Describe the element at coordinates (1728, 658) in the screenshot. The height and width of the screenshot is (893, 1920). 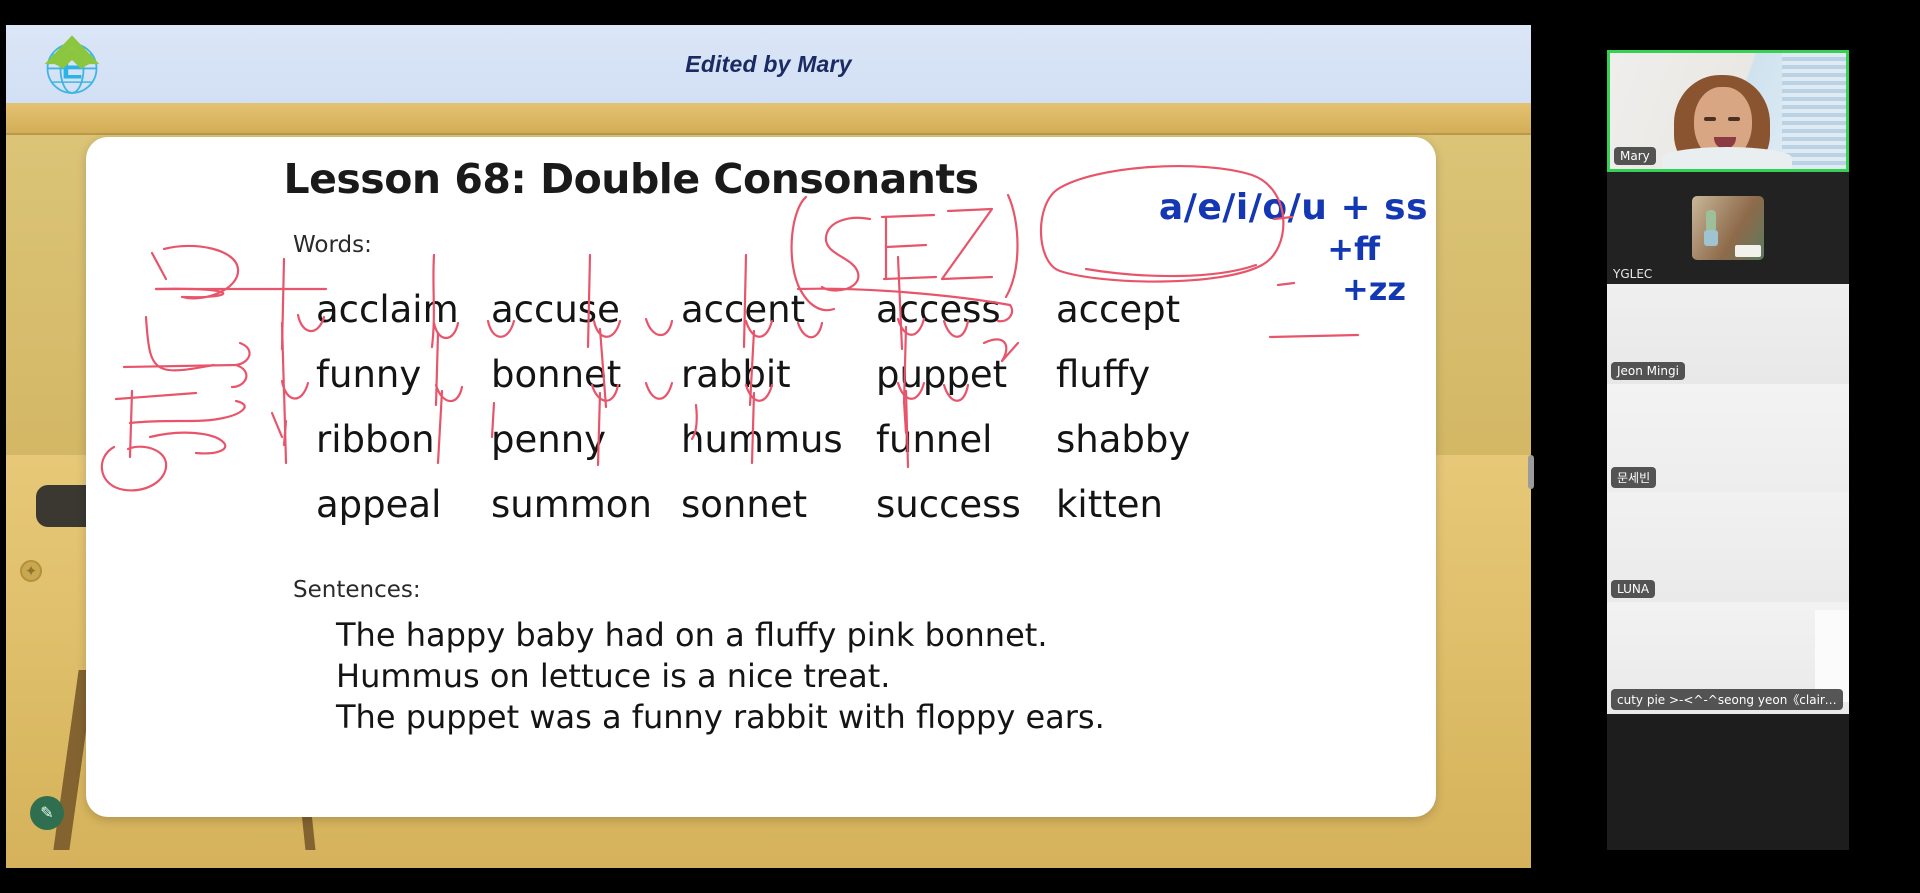
I see `participant-tile-cuty-pie: cuty pie >-<^-^seong yeon《claire》` at that location.